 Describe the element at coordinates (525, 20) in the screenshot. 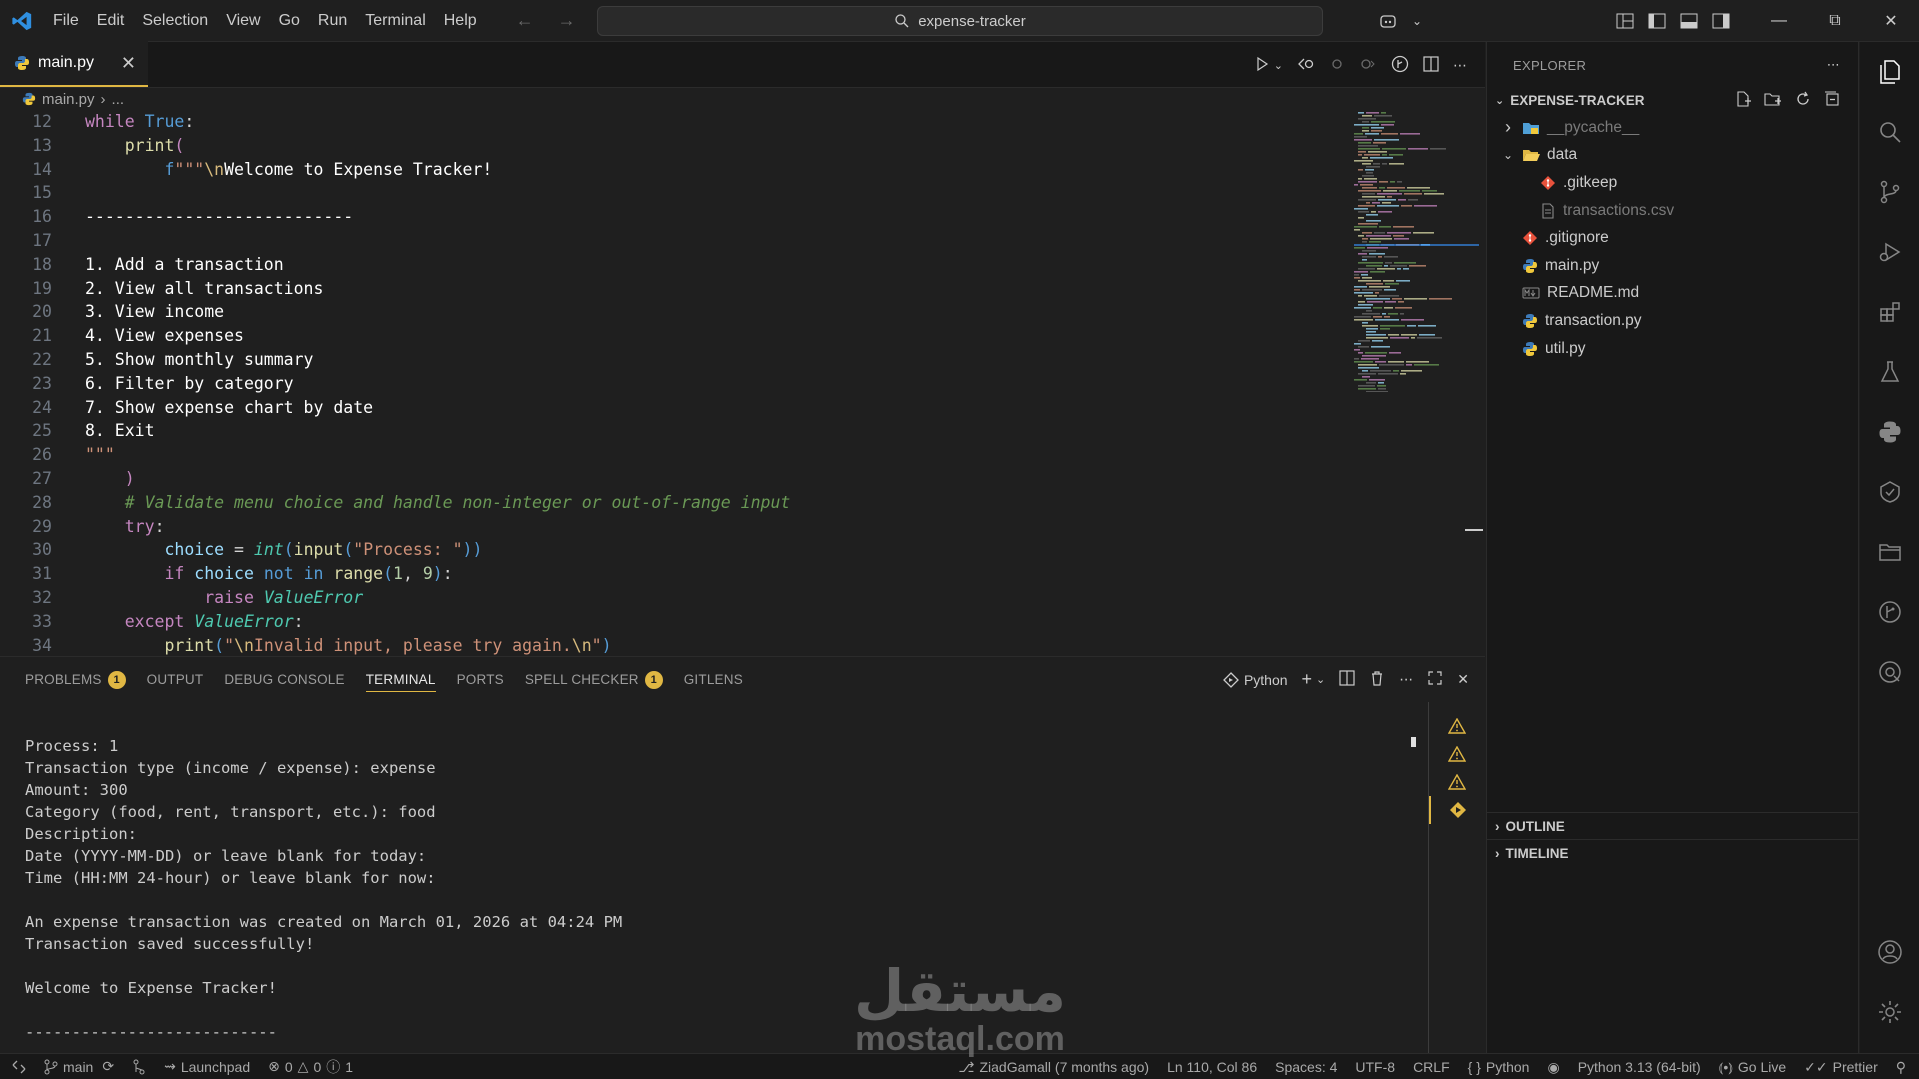

I see `back-arrow-icon: ←` at that location.